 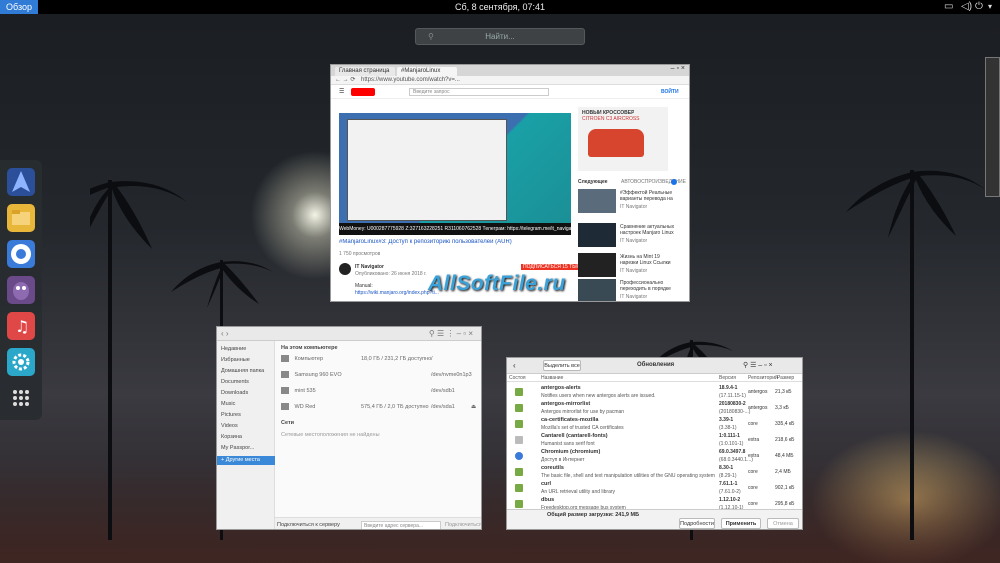 I want to click on tab-bar: Главная страница #ManjaroLinux – ▫ ×, so click(x=510, y=70).